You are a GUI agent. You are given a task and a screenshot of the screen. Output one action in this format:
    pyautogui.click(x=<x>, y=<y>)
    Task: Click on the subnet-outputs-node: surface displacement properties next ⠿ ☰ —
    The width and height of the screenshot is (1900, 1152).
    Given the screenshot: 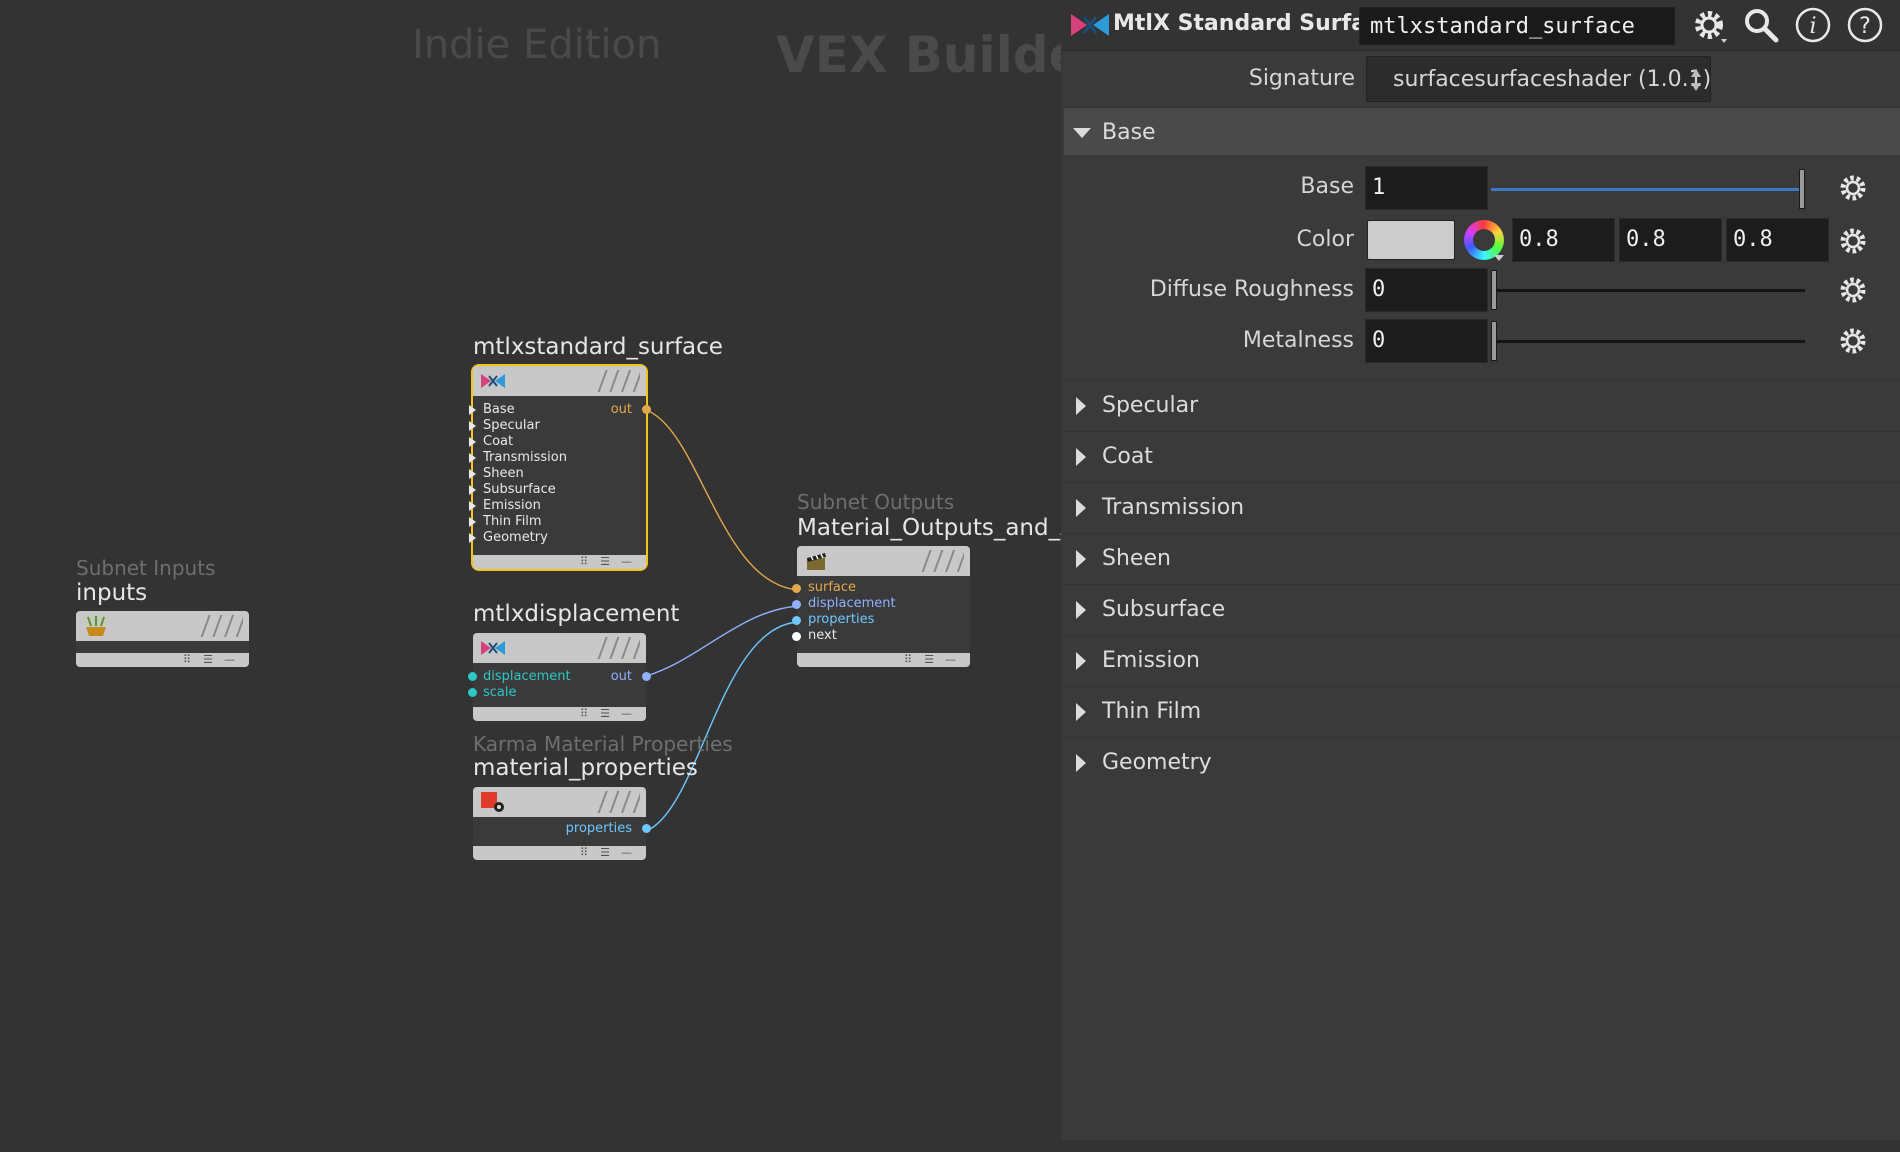 What is the action you would take?
    pyautogui.click(x=881, y=606)
    